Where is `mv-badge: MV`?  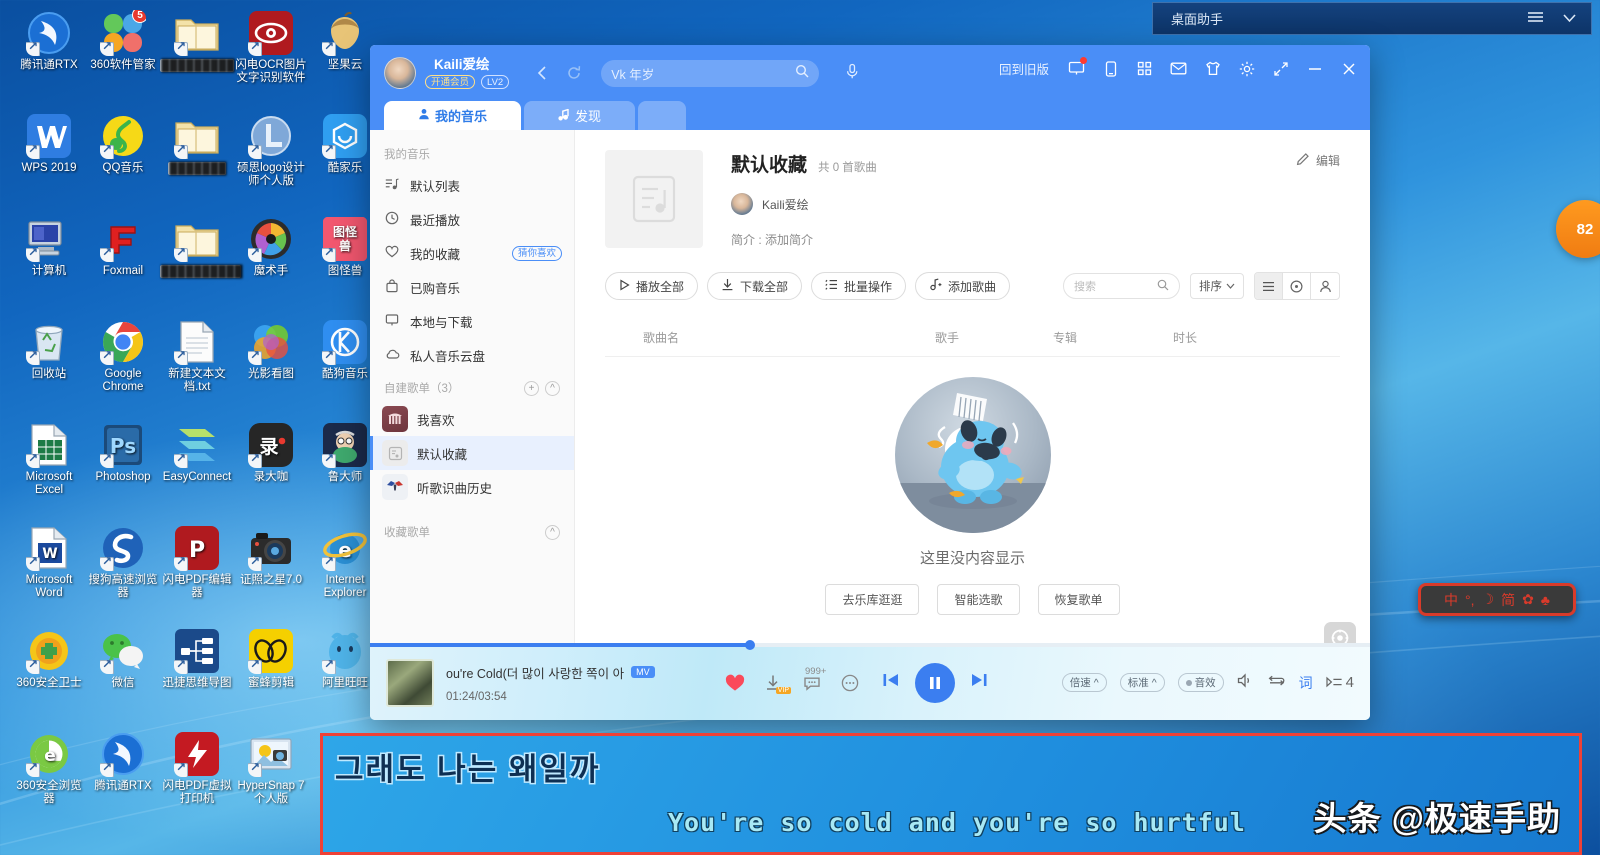
mv-badge: MV is located at coordinates (643, 672).